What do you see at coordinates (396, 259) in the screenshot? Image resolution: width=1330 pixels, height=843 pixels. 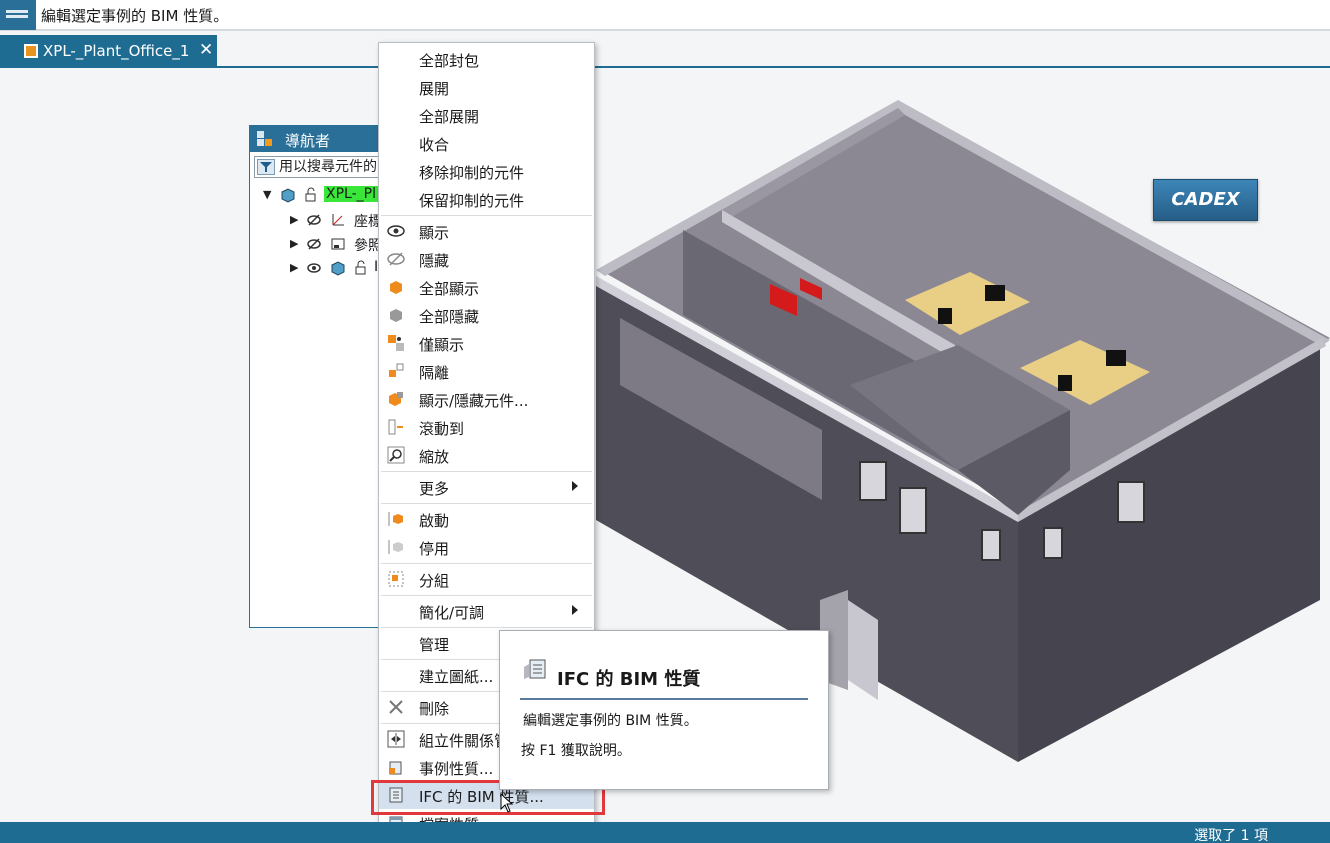 I see `eye-hidden-icon` at bounding box center [396, 259].